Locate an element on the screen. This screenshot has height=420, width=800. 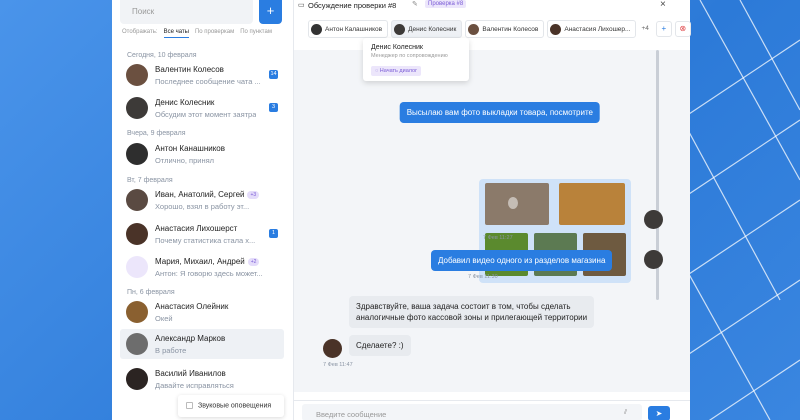
chat-item: Василий Иванилов Давайте исправляться is located at coordinates (202, 379).